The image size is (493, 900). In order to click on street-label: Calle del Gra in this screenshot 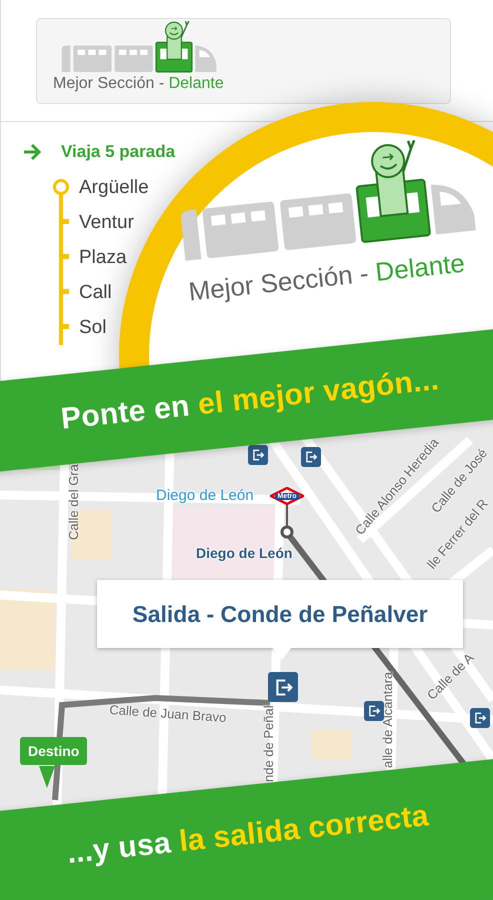, I will do `click(73, 502)`.